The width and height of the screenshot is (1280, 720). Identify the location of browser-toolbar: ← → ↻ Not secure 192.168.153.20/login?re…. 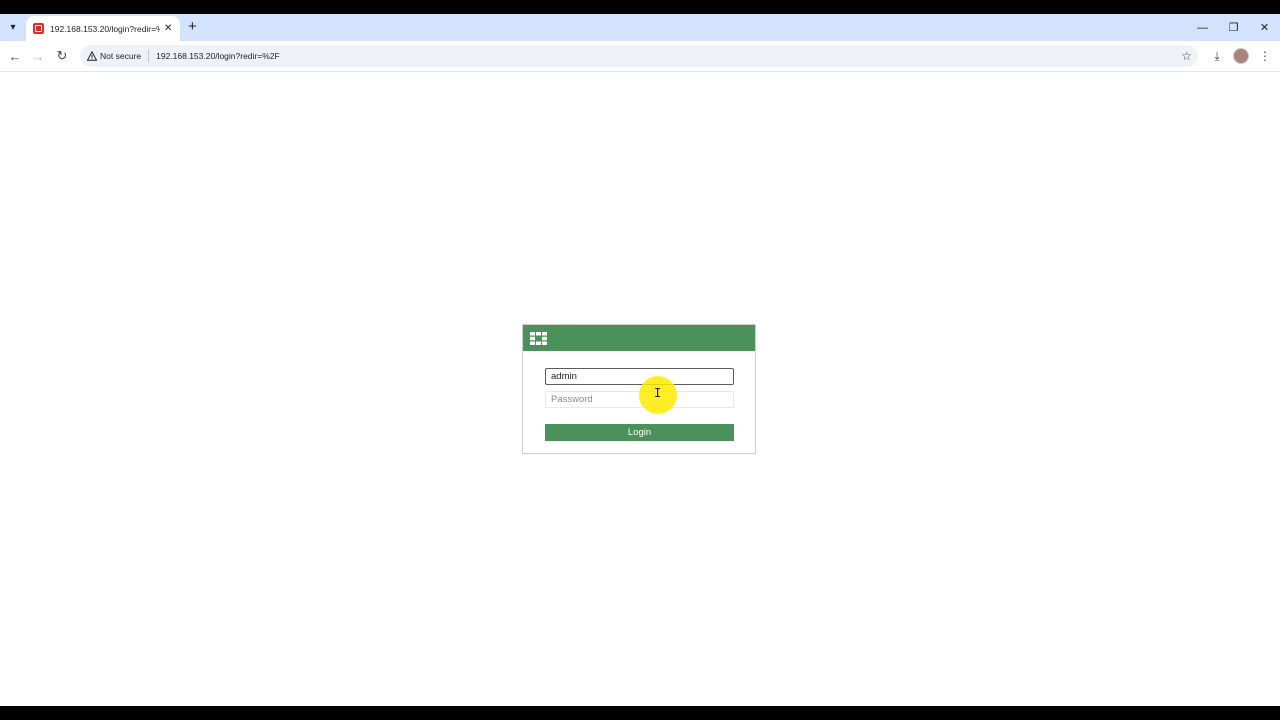
(640, 56).